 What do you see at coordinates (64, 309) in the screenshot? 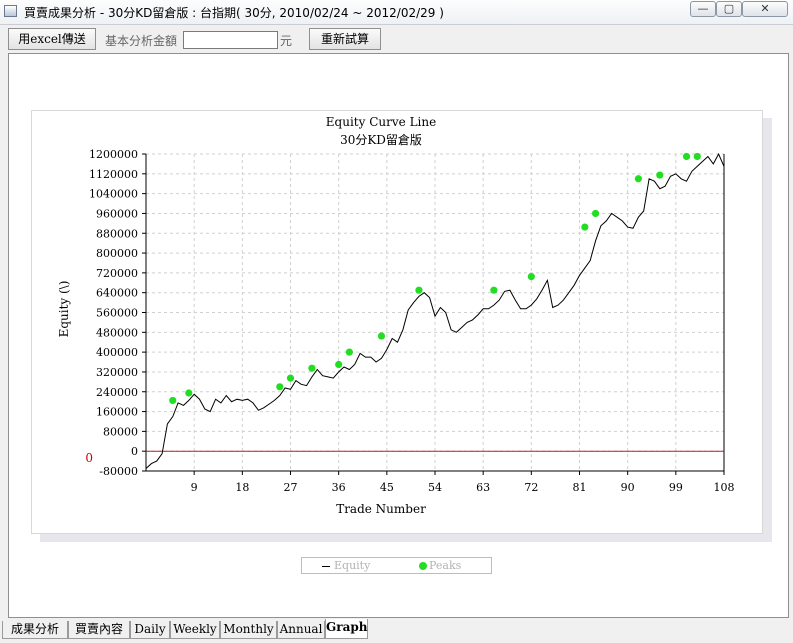
I see `y-axis-title: Equity (\)` at bounding box center [64, 309].